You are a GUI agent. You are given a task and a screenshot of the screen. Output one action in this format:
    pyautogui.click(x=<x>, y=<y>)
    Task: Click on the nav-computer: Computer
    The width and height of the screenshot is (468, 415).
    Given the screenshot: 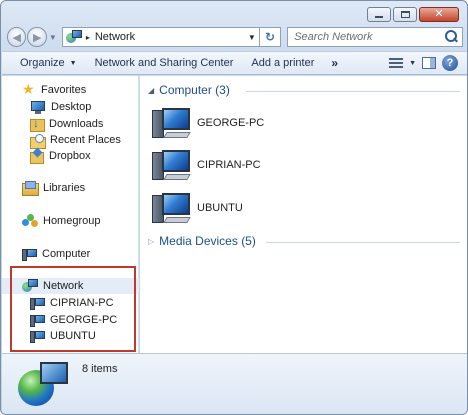 What is the action you would take?
    pyautogui.click(x=70, y=254)
    